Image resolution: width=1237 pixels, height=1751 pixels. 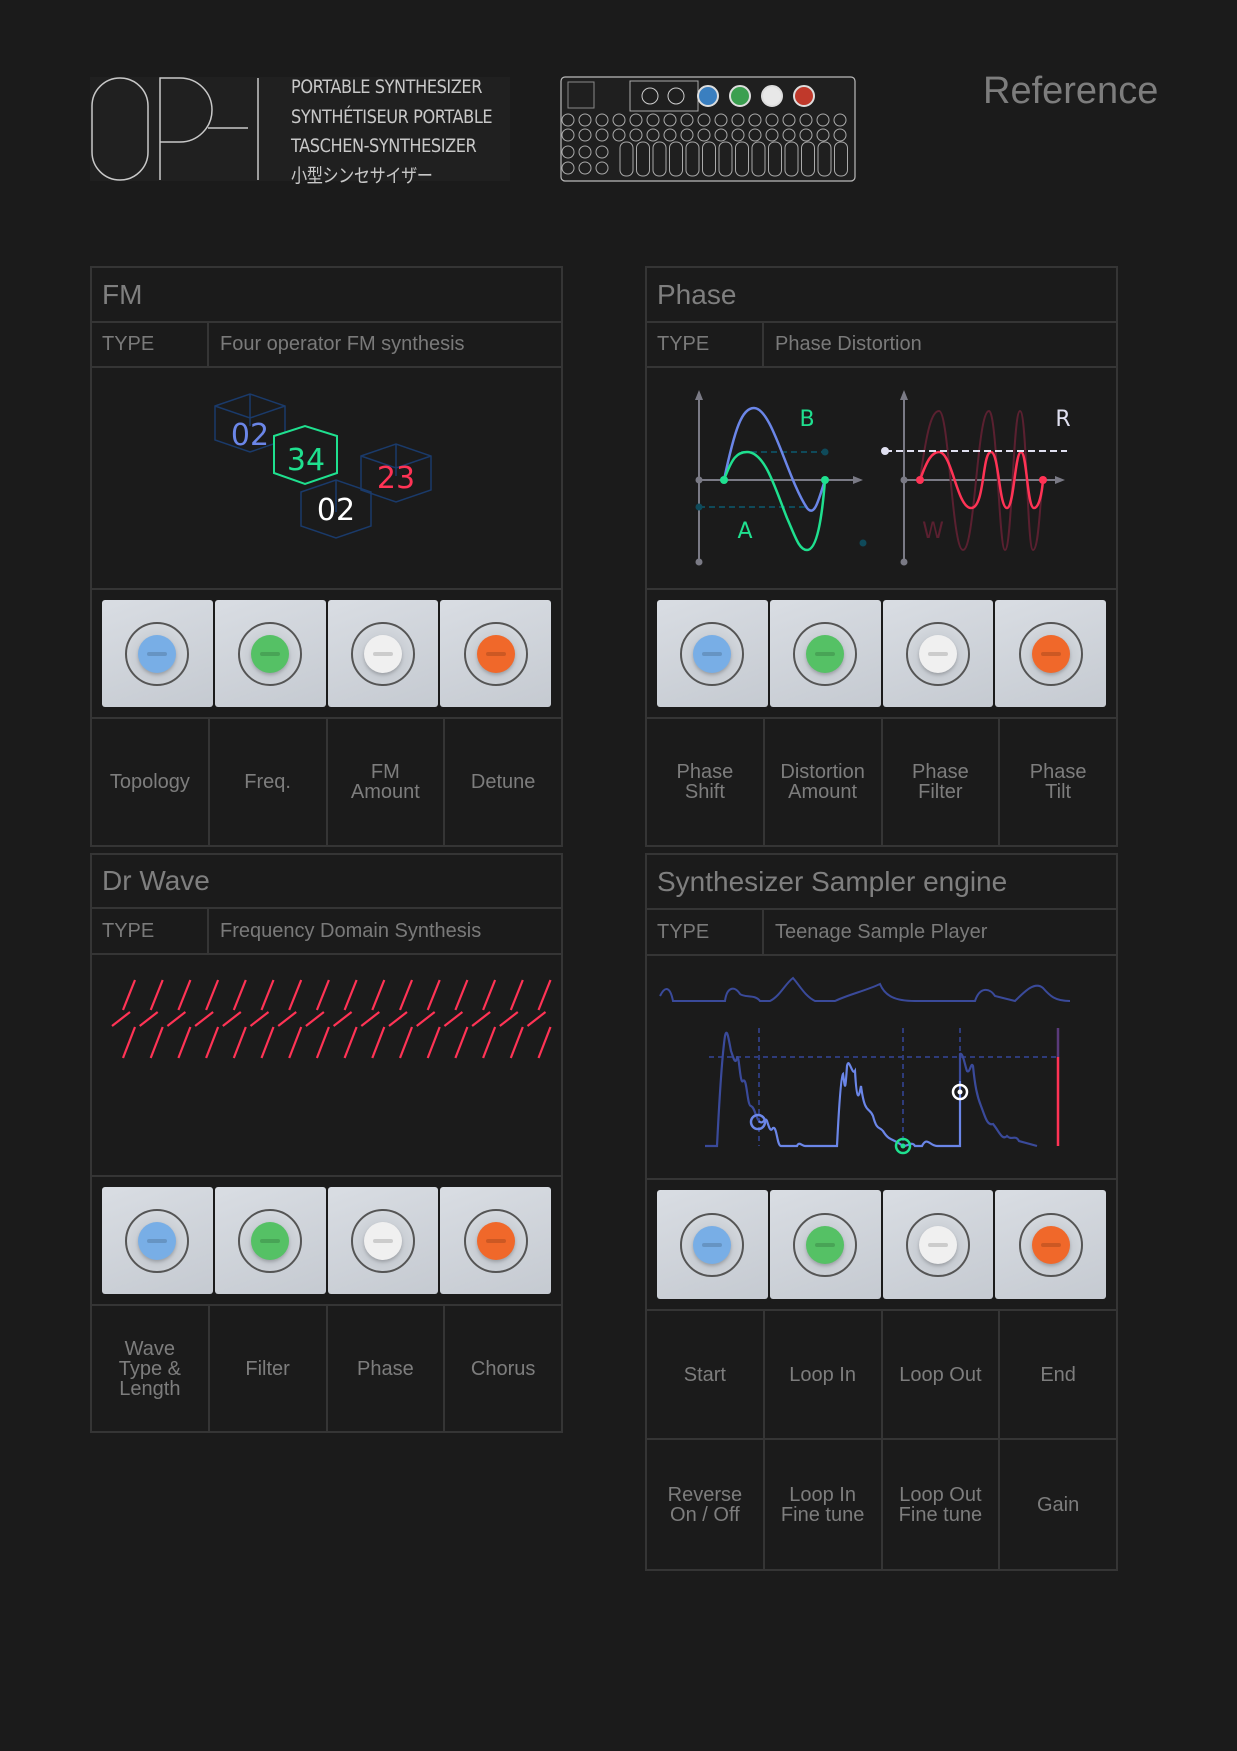 I want to click on page-label: Reference, so click(x=1071, y=91).